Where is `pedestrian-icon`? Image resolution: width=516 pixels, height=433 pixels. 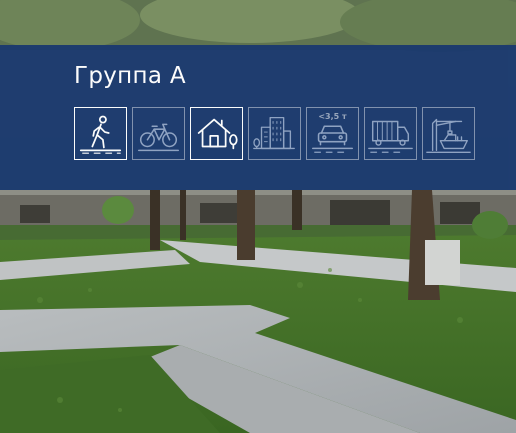 pedestrian-icon is located at coordinates (100, 134).